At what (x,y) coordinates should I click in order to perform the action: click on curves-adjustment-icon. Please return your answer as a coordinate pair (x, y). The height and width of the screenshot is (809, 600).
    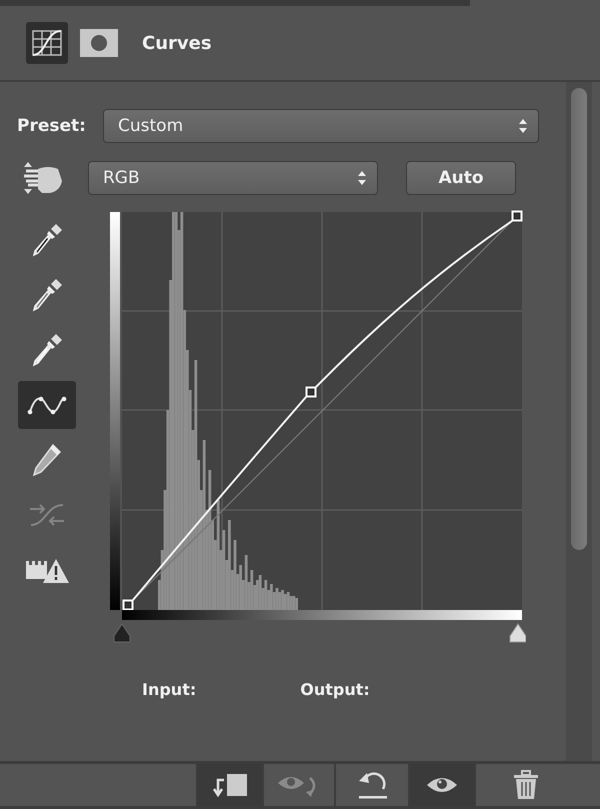
    Looking at the image, I should click on (47, 43).